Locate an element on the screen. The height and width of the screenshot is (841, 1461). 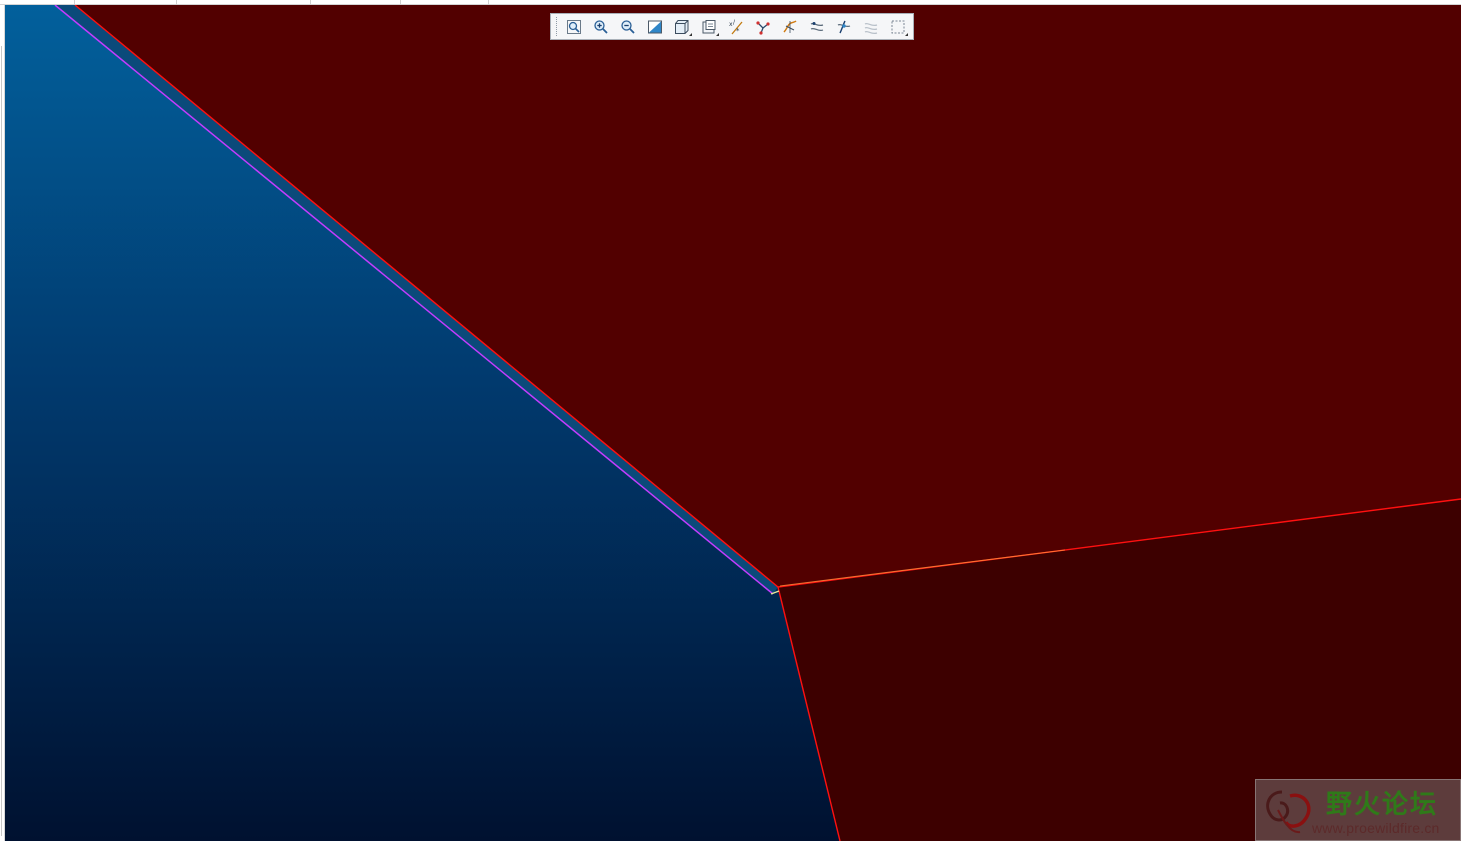
display-style-icon is located at coordinates (681, 26).